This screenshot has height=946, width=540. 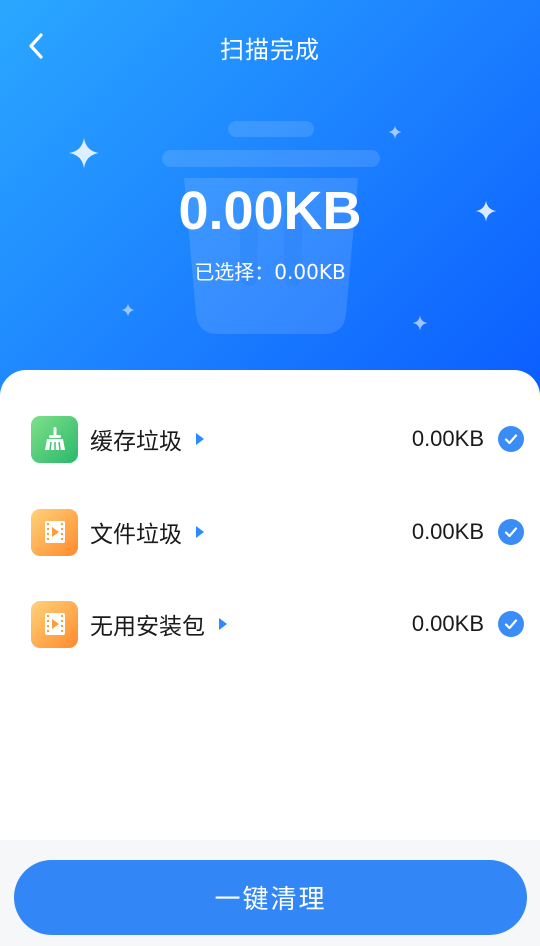 What do you see at coordinates (270, 532) in the screenshot?
I see `list-item-file-junk: 文件垃圾 0.00KB` at bounding box center [270, 532].